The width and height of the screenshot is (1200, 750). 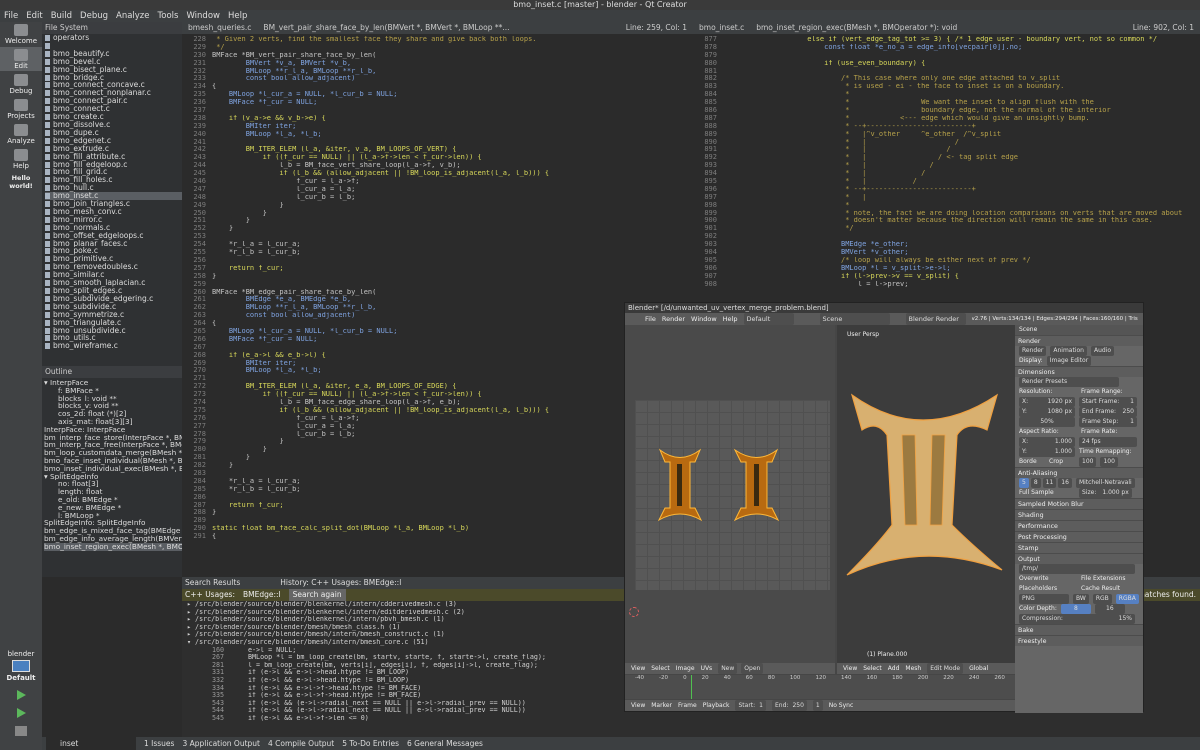 What do you see at coordinates (1079, 558) in the screenshot?
I see `output-section: Output` at bounding box center [1079, 558].